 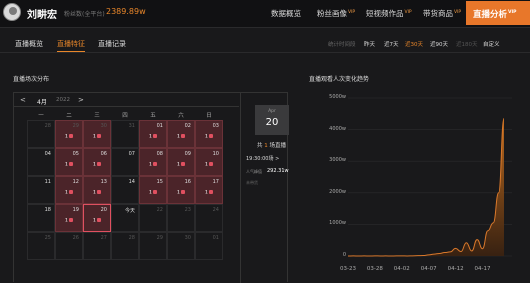 I want to click on calendar-day-number: 今天, so click(x=129, y=211).